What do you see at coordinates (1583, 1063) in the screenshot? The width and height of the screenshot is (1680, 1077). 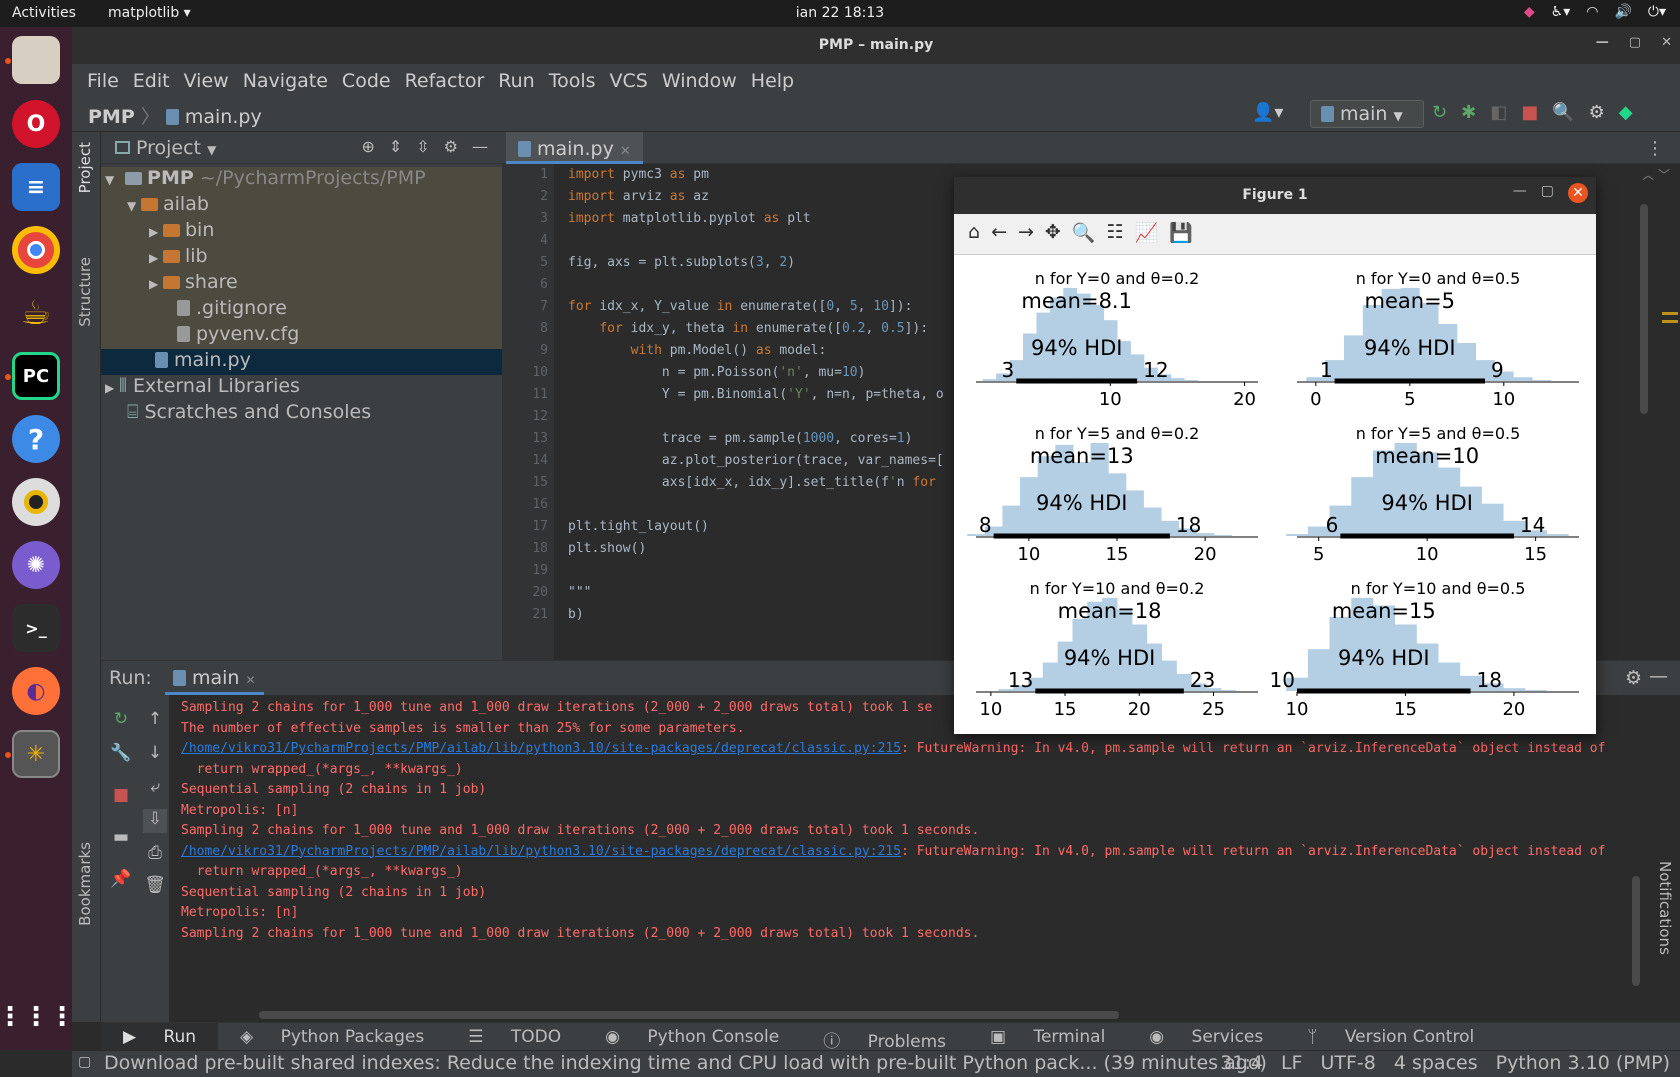 I see `python-interpreter: Python 3.10 (PMP)` at bounding box center [1583, 1063].